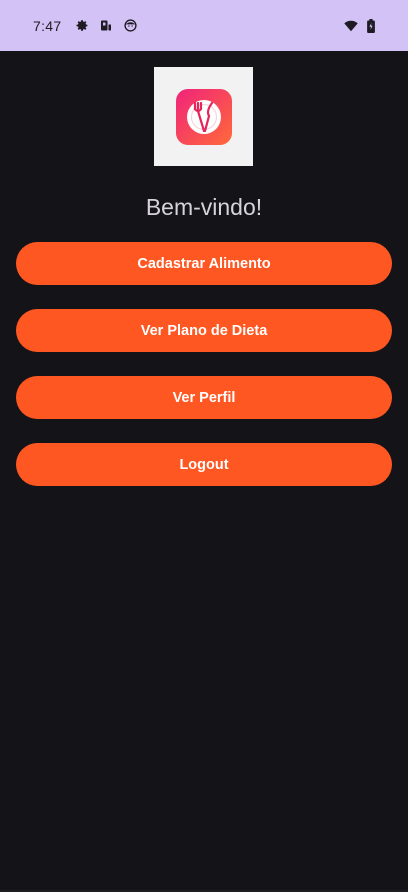 Image resolution: width=408 pixels, height=892 pixels. Describe the element at coordinates (130, 26) in the screenshot. I see `face-icon` at that location.